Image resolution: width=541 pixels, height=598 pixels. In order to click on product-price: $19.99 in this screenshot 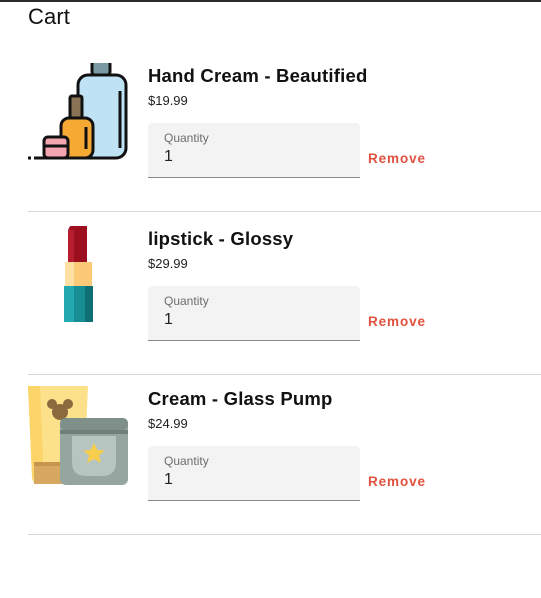, I will do `click(168, 100)`.